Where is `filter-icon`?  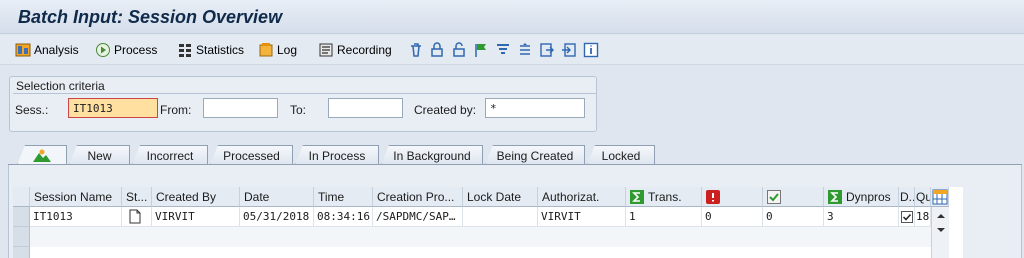
filter-icon is located at coordinates (503, 50).